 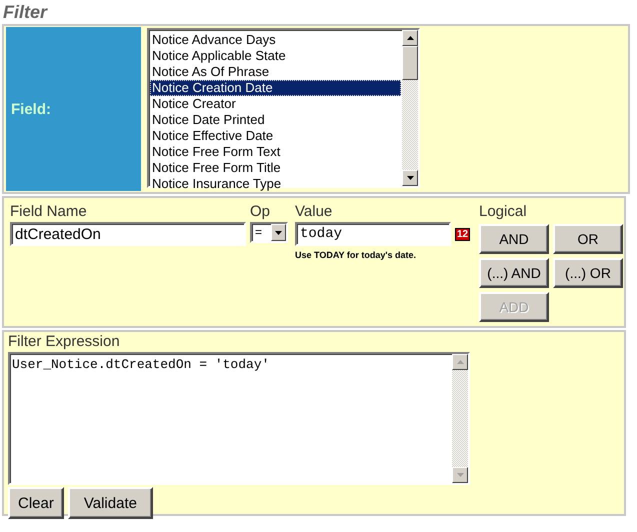 What do you see at coordinates (373, 234) in the screenshot?
I see `value-input: today` at bounding box center [373, 234].